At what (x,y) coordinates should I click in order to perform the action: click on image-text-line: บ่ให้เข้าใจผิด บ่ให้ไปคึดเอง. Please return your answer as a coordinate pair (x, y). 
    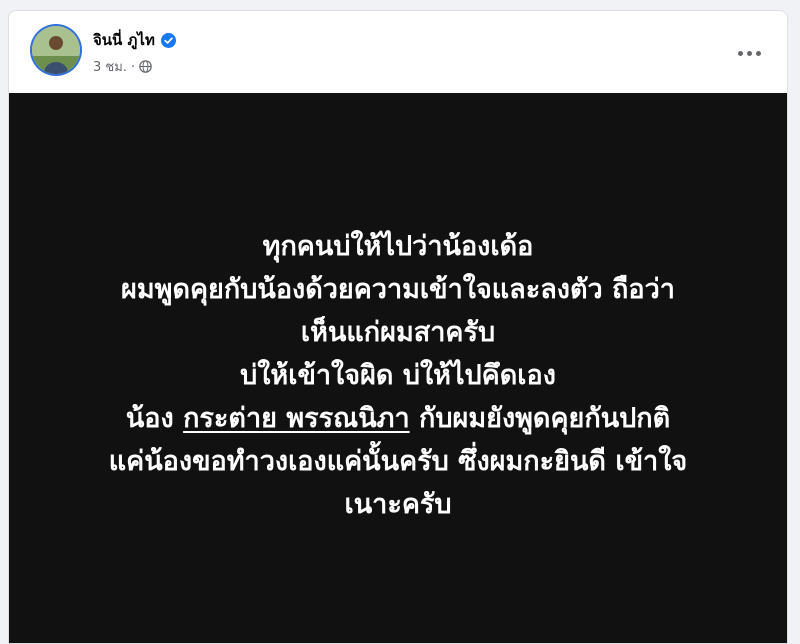
    Looking at the image, I should click on (398, 375).